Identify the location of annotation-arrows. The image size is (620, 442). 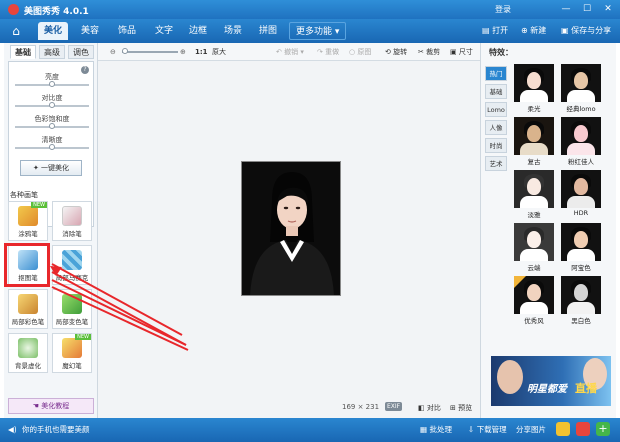
(119, 307).